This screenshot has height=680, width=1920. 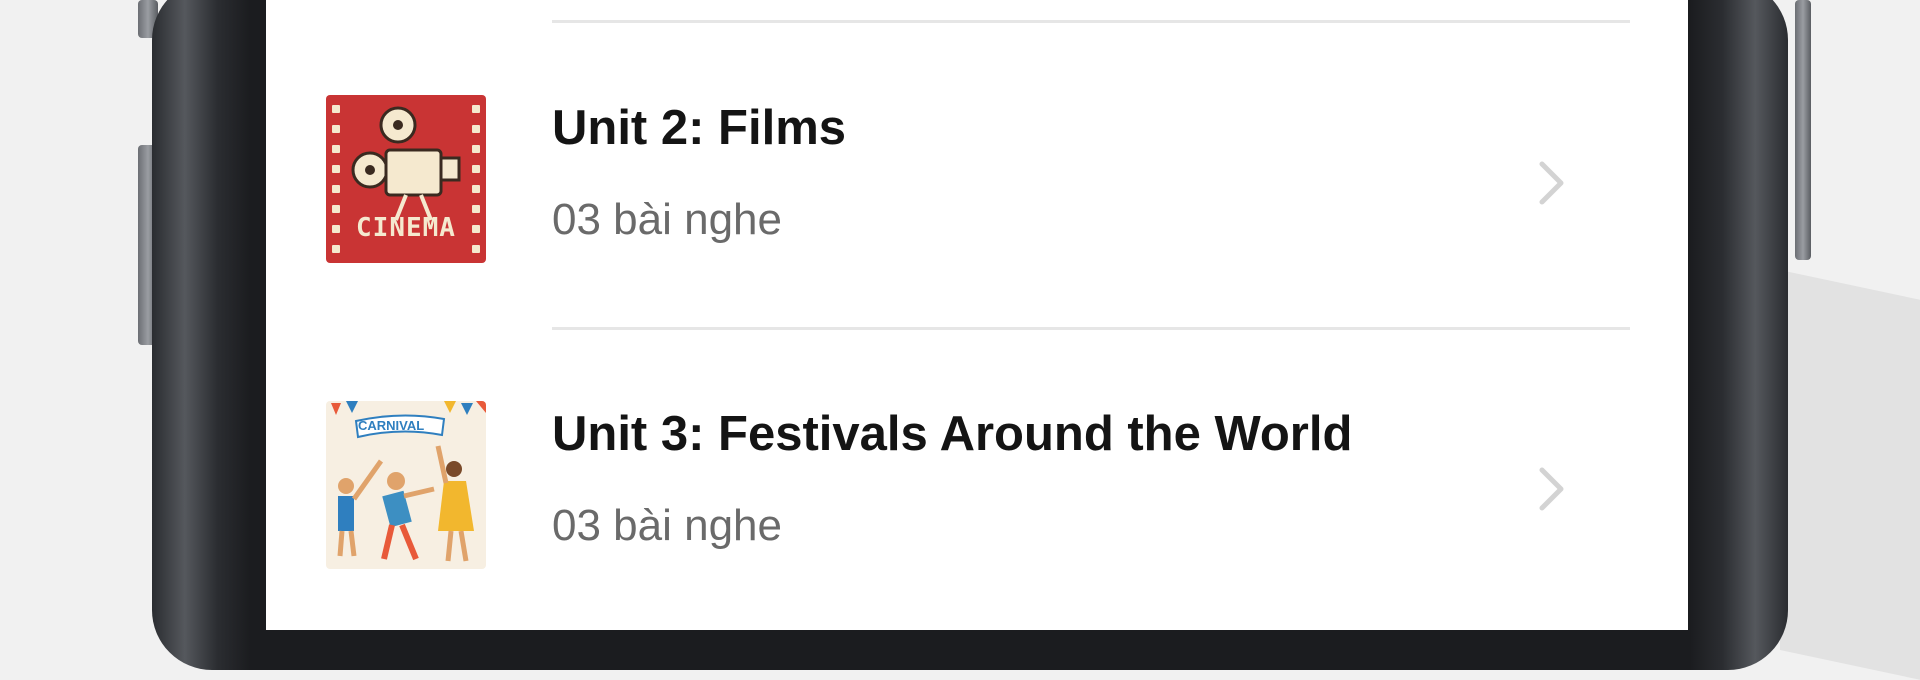 What do you see at coordinates (406, 485) in the screenshot?
I see `carnival-thumbnail: CARNIVAL` at bounding box center [406, 485].